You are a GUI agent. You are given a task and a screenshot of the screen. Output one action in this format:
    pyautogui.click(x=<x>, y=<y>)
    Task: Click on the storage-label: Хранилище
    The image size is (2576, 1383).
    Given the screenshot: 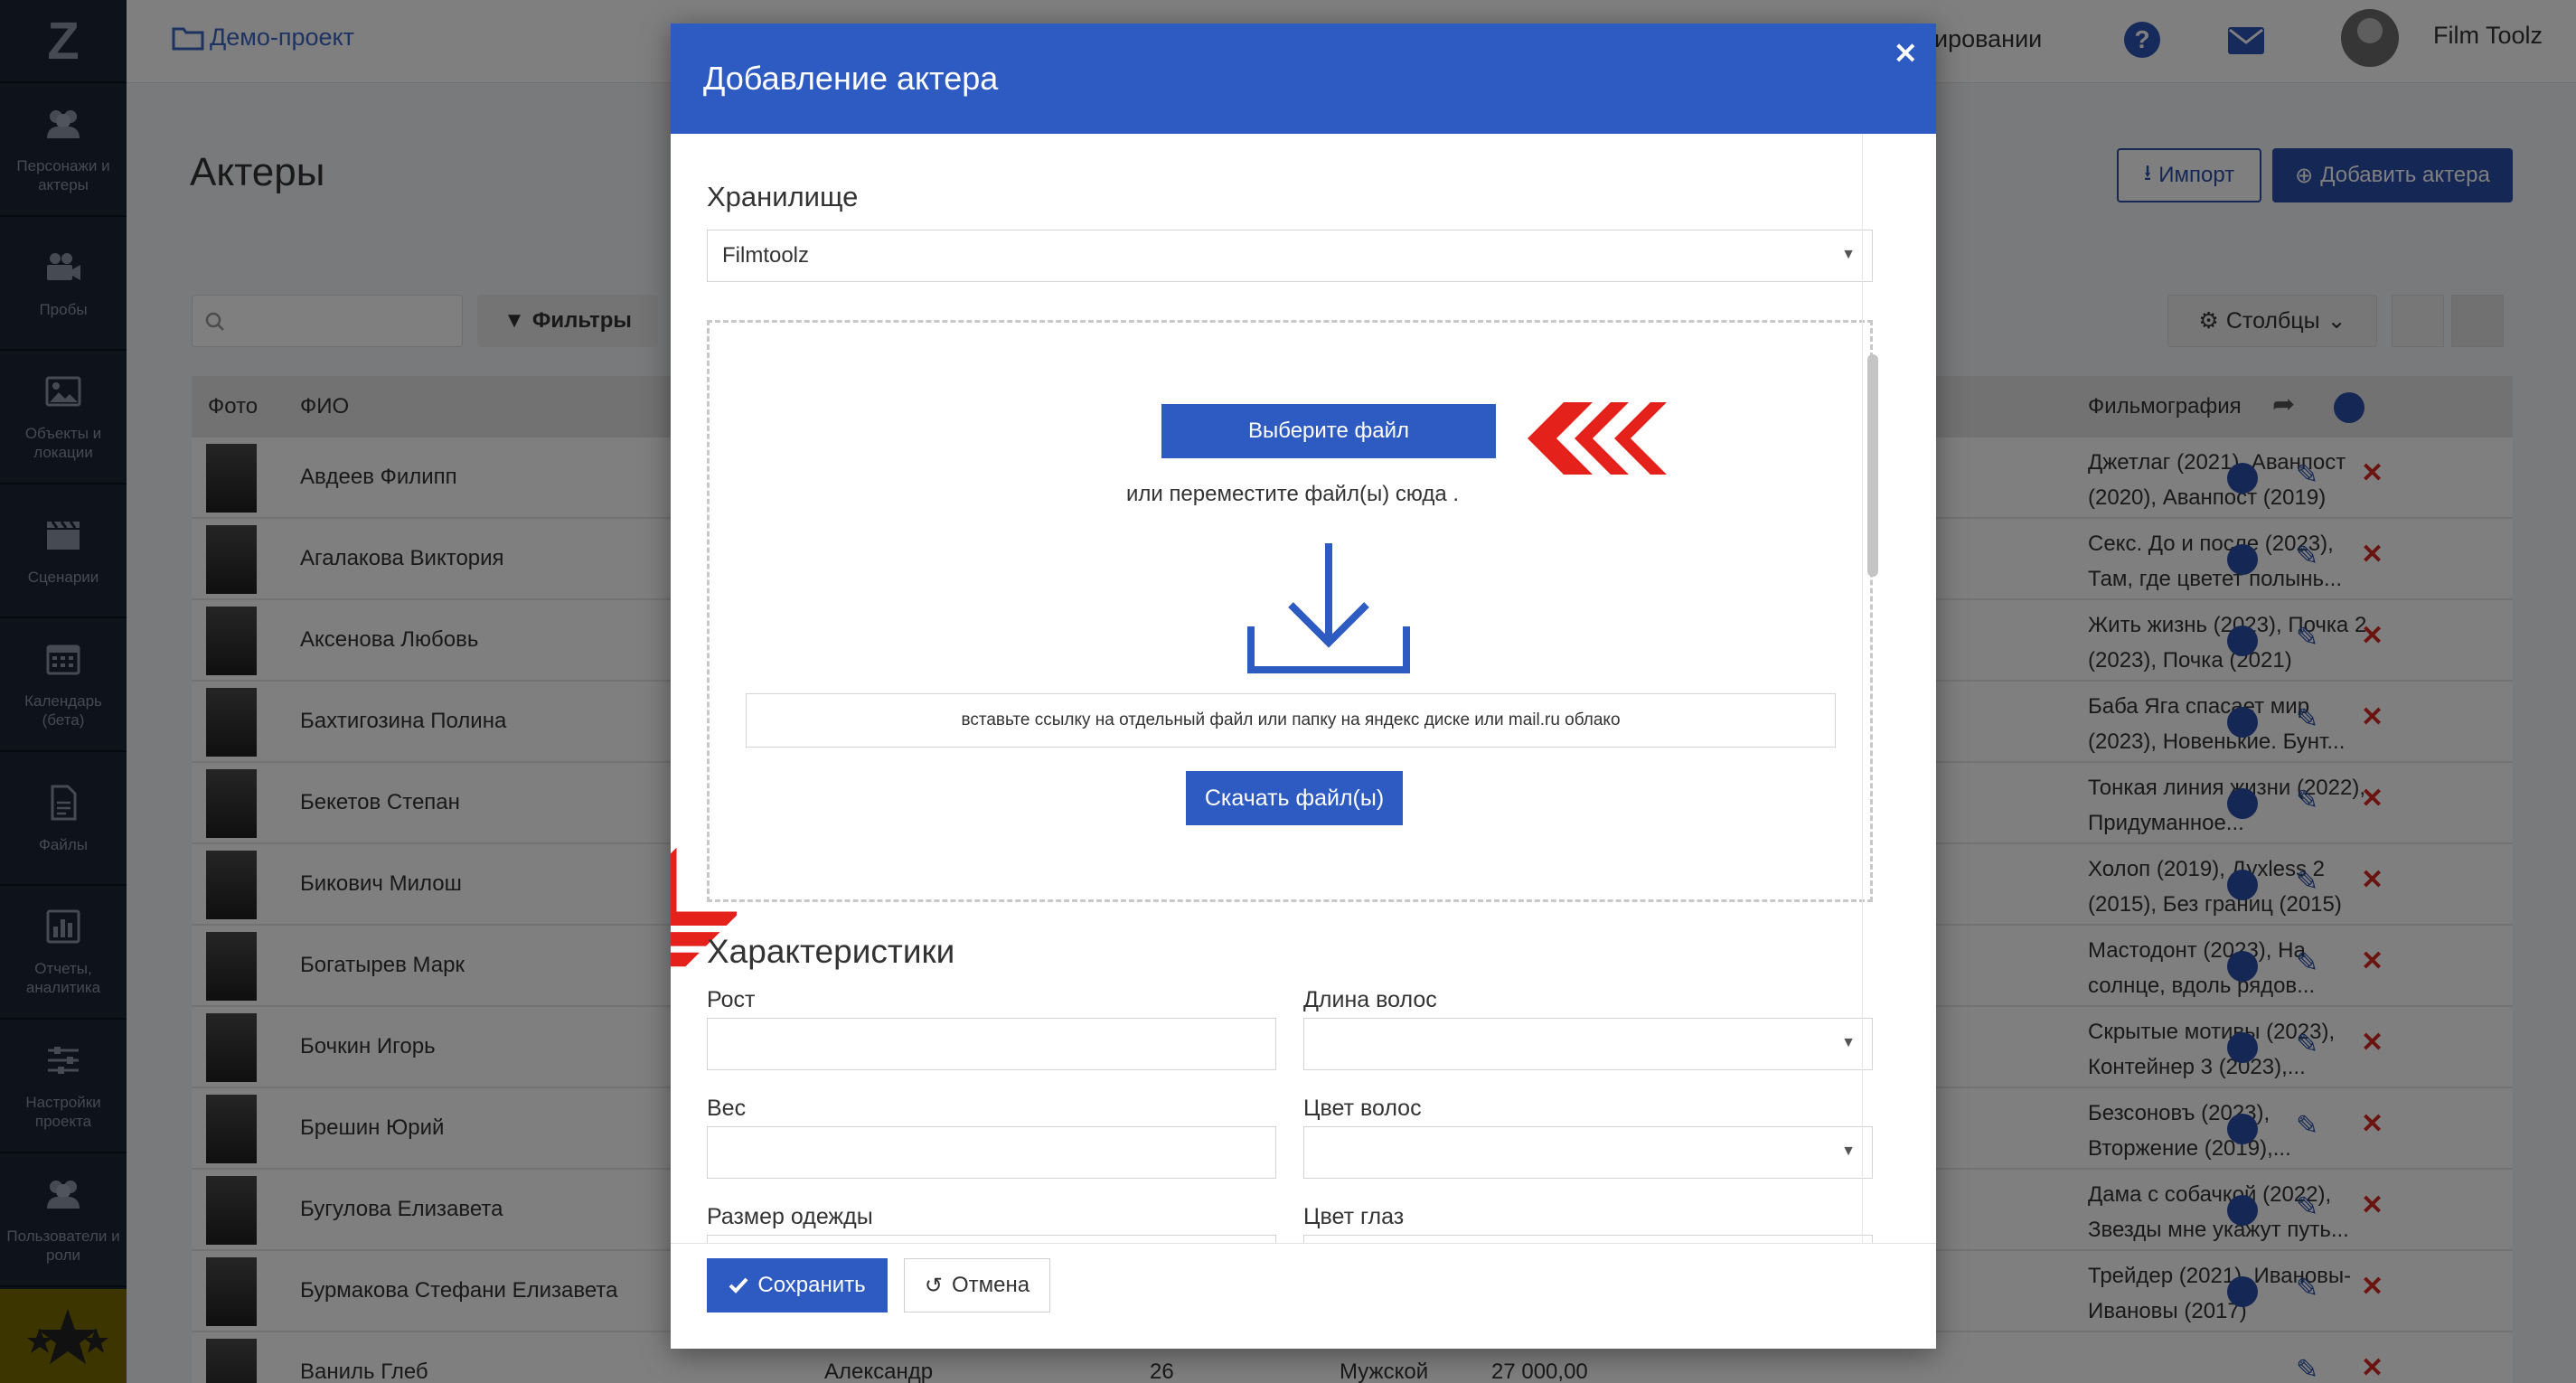 What is the action you would take?
    pyautogui.click(x=783, y=197)
    